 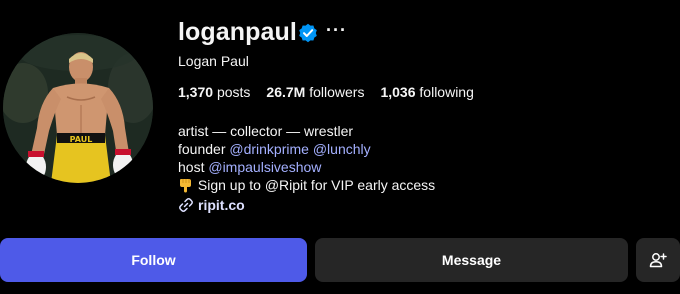 I want to click on verified-badge-icon, so click(x=308, y=33).